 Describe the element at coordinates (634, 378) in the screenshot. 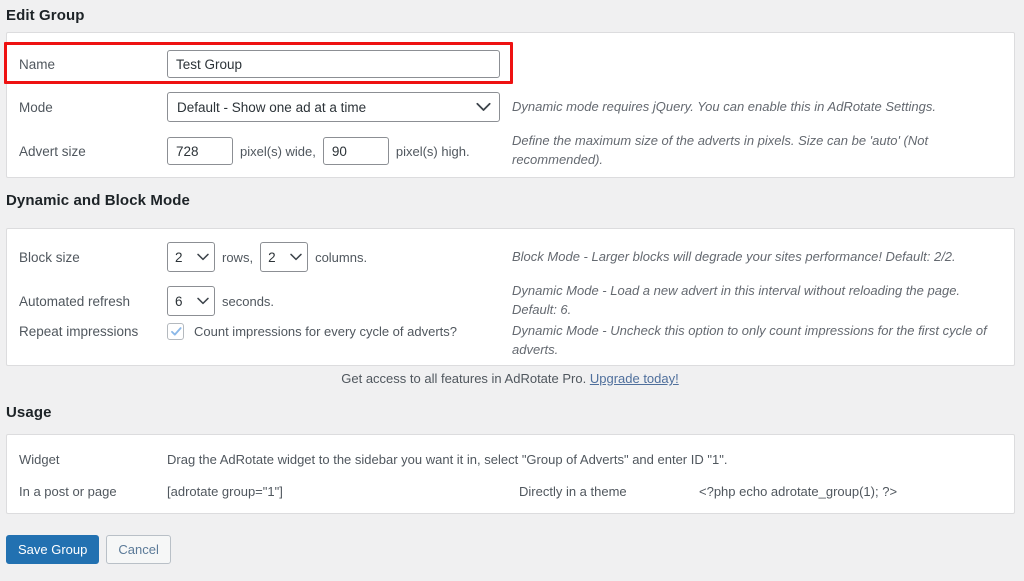

I see `upgrade-today-link: Upgrade today!` at that location.